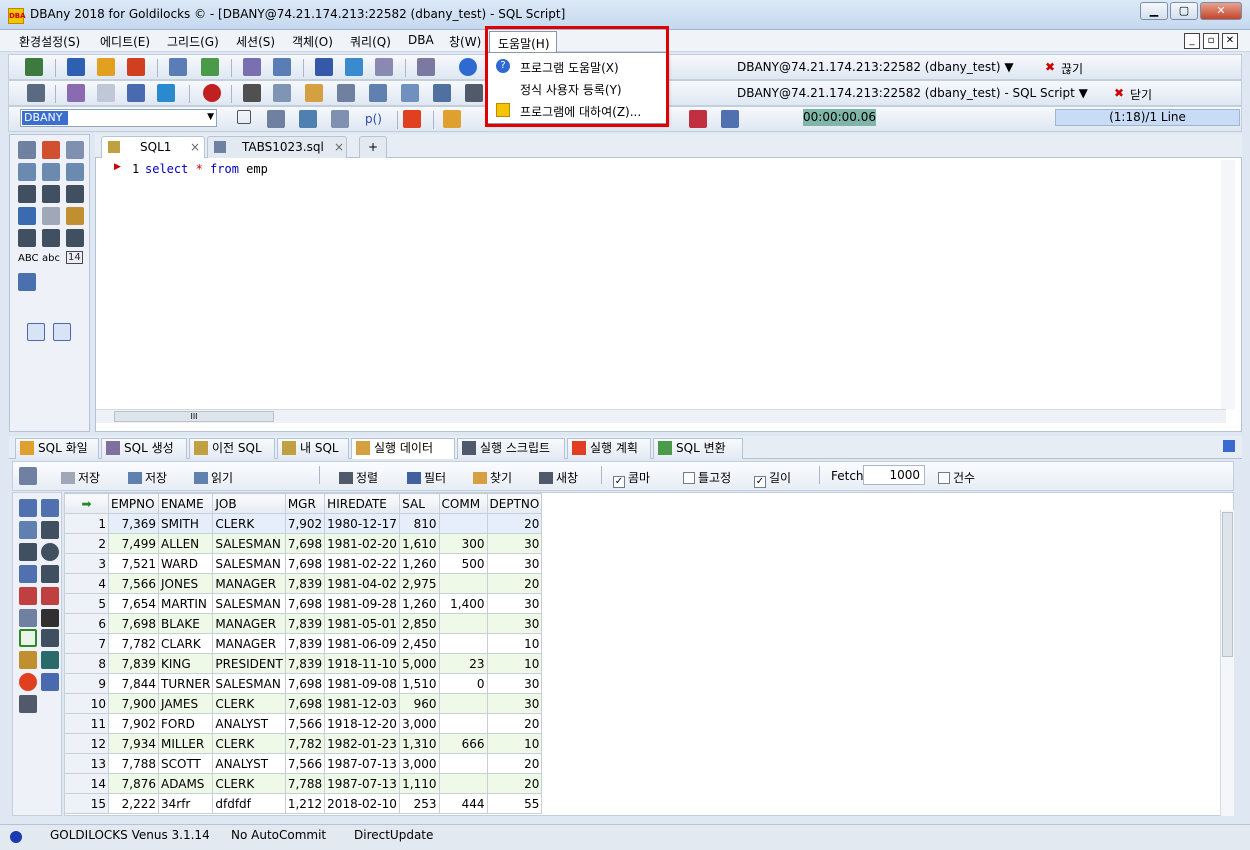 This screenshot has height=850, width=1250. What do you see at coordinates (362, 763) in the screenshot?
I see `cell-hiredate: 1987-07-13` at bounding box center [362, 763].